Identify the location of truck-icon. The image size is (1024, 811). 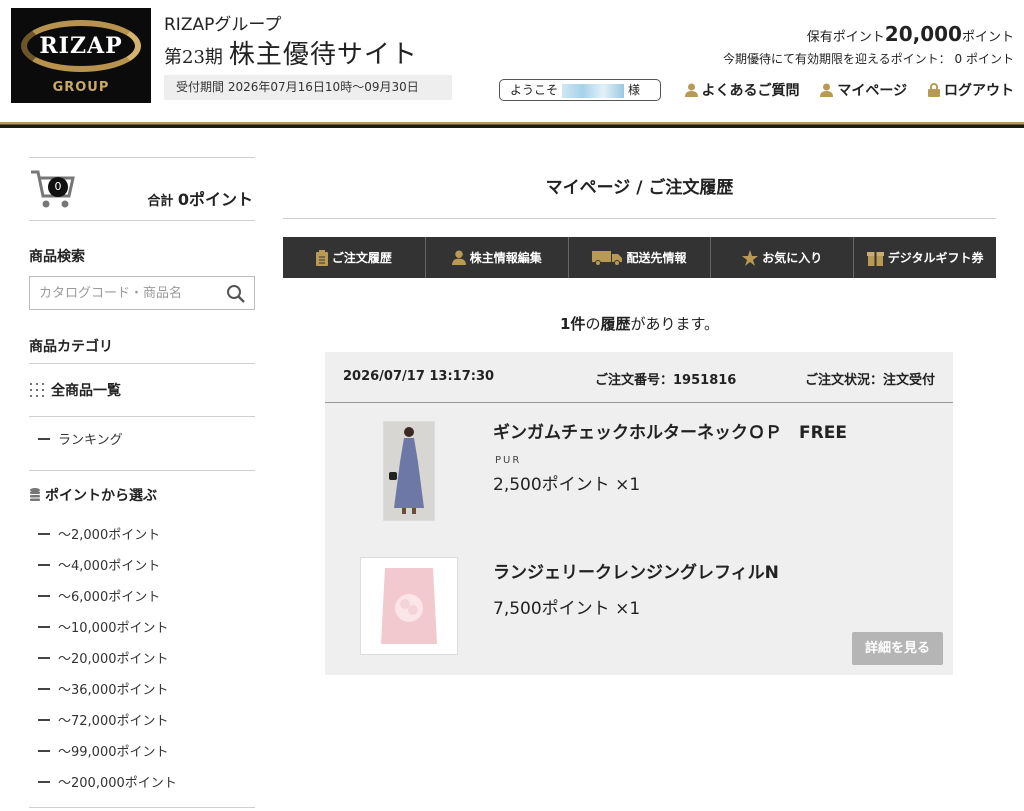
(607, 258).